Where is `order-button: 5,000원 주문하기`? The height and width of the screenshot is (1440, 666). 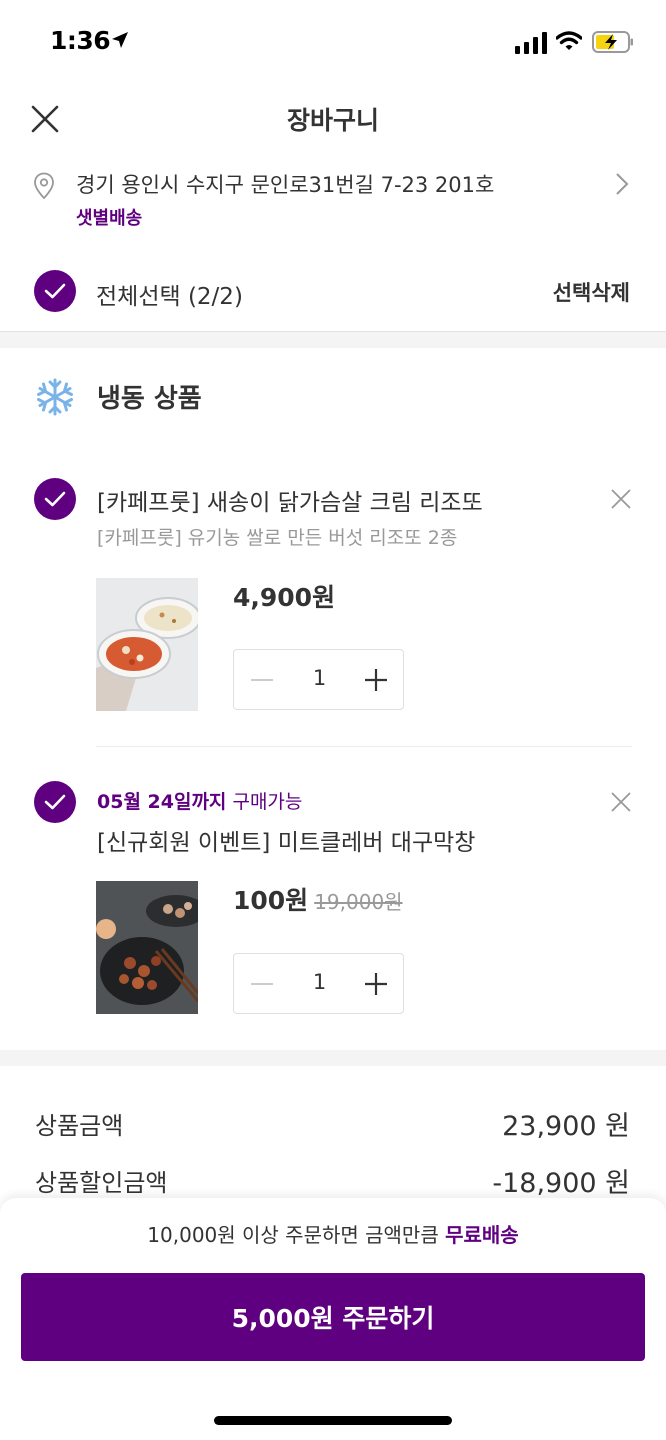 order-button: 5,000원 주문하기 is located at coordinates (333, 1317).